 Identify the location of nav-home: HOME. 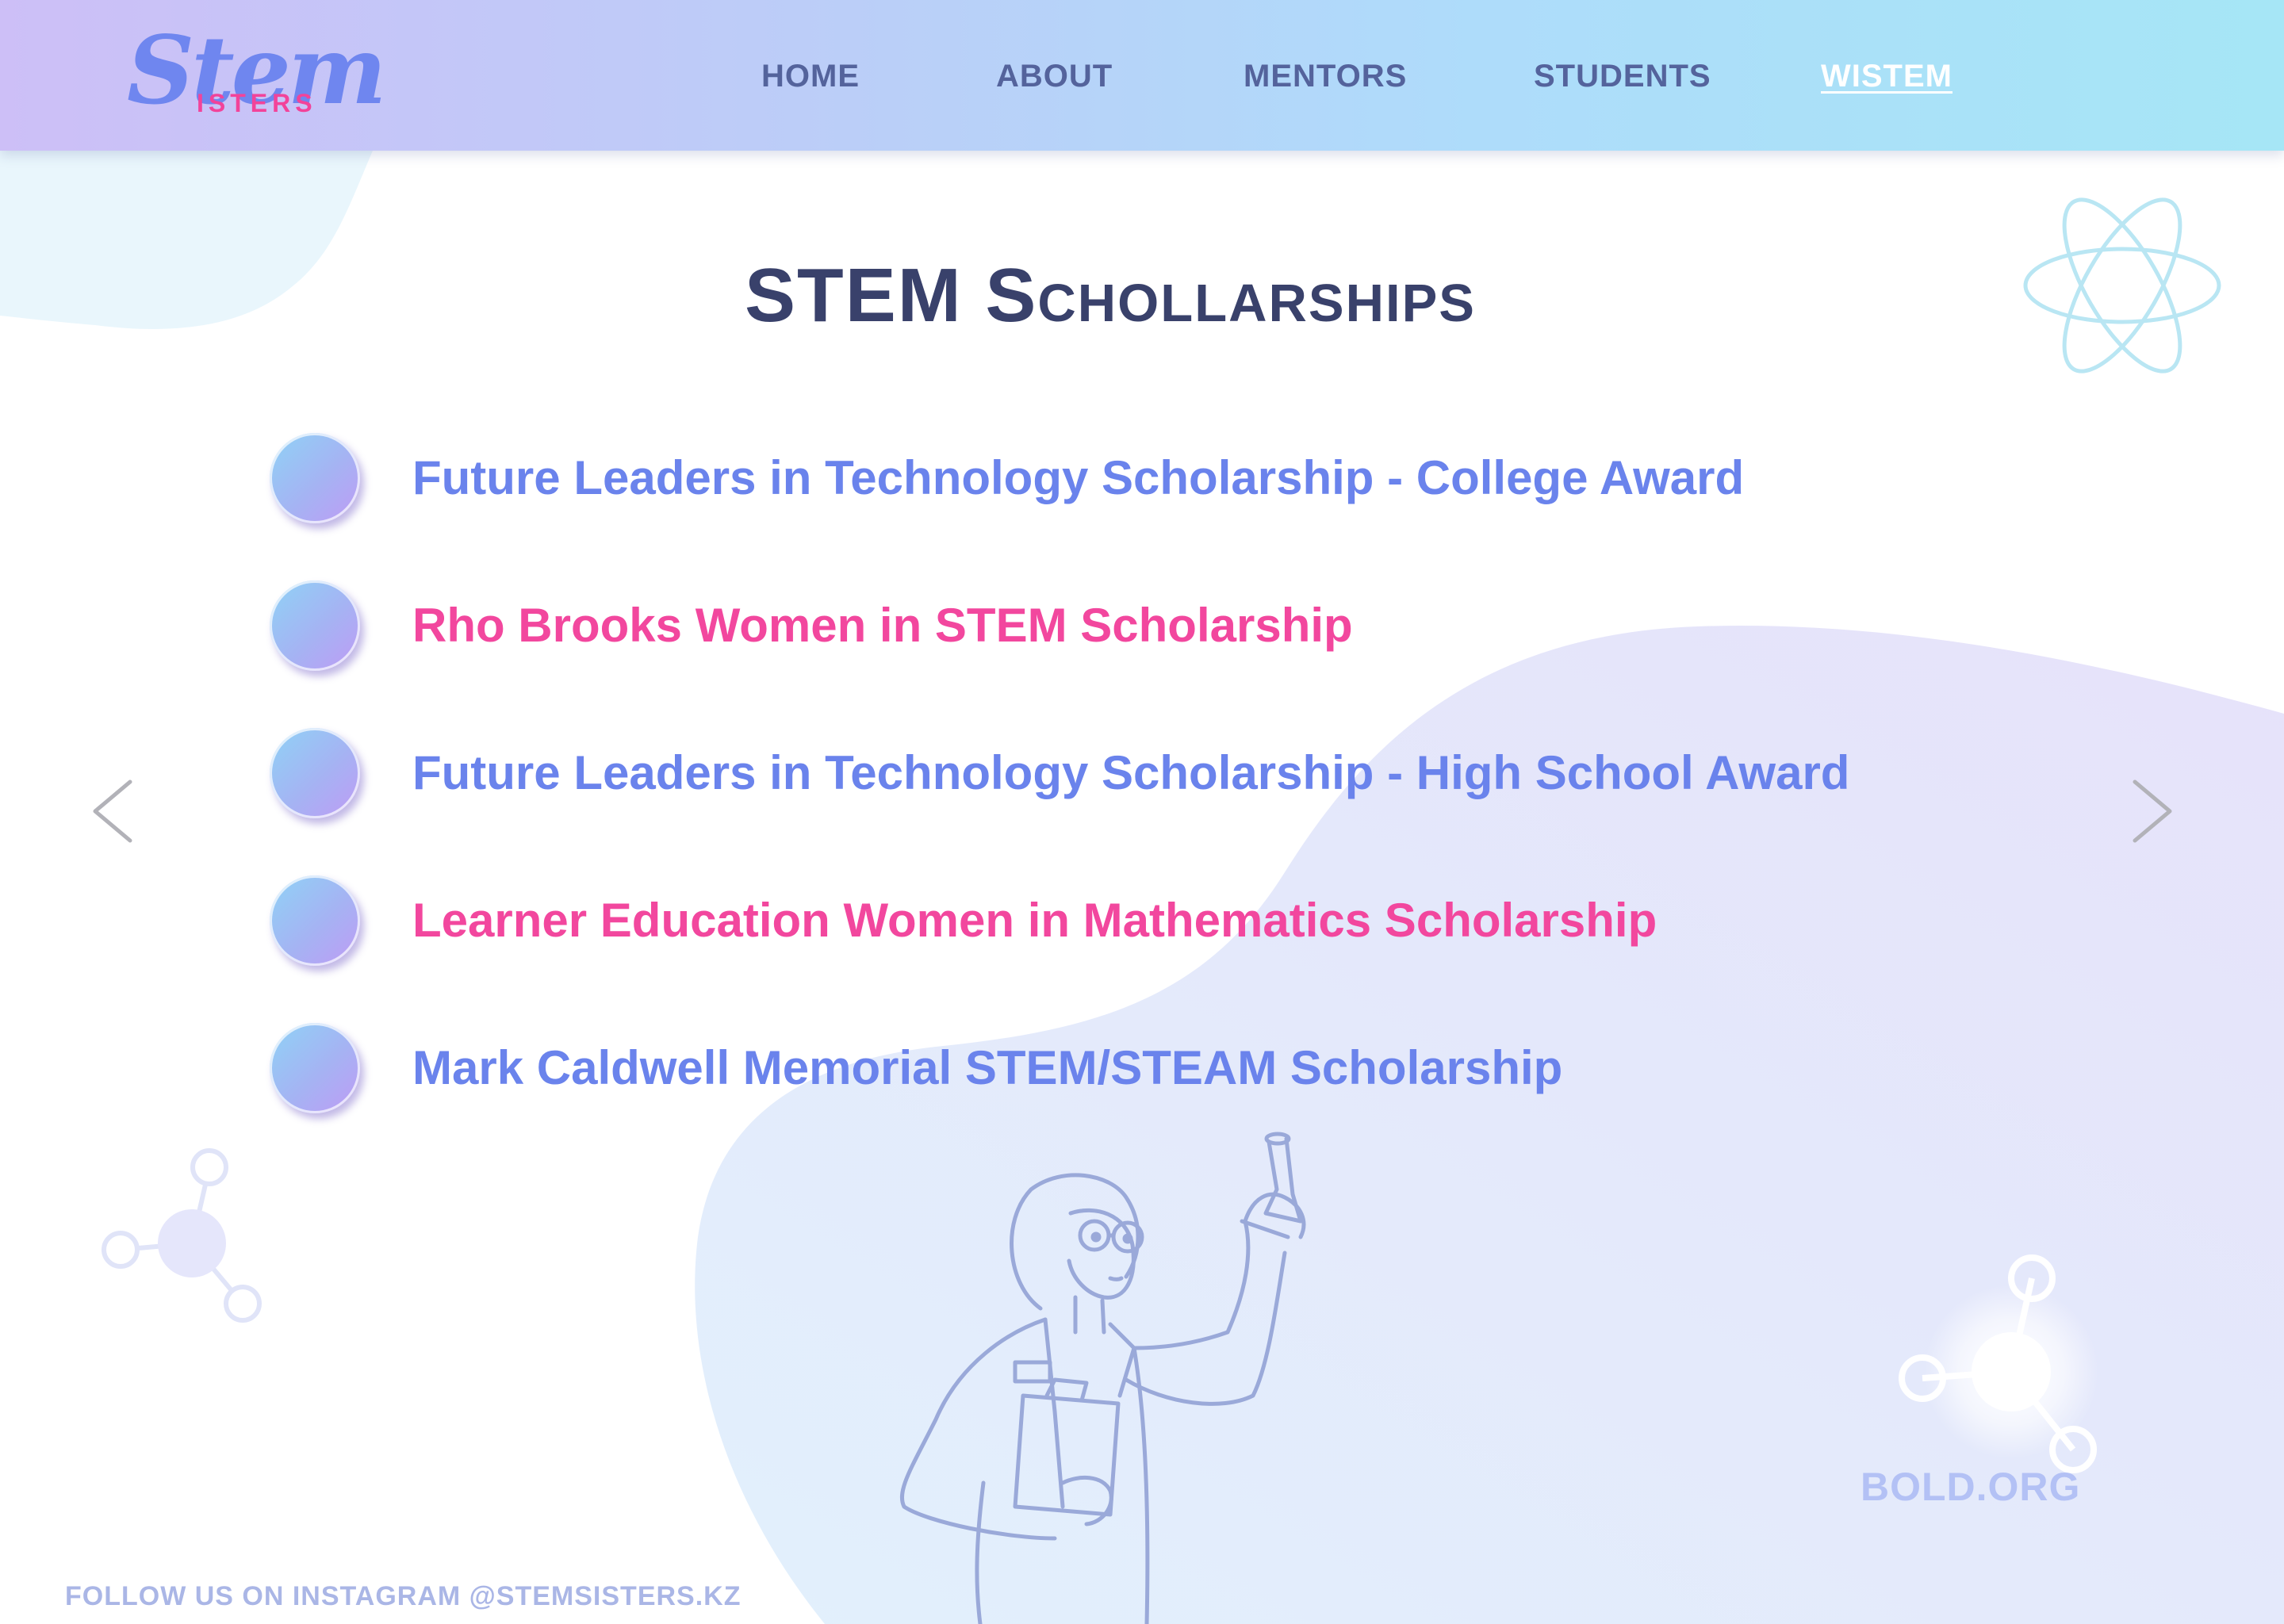
(810, 76).